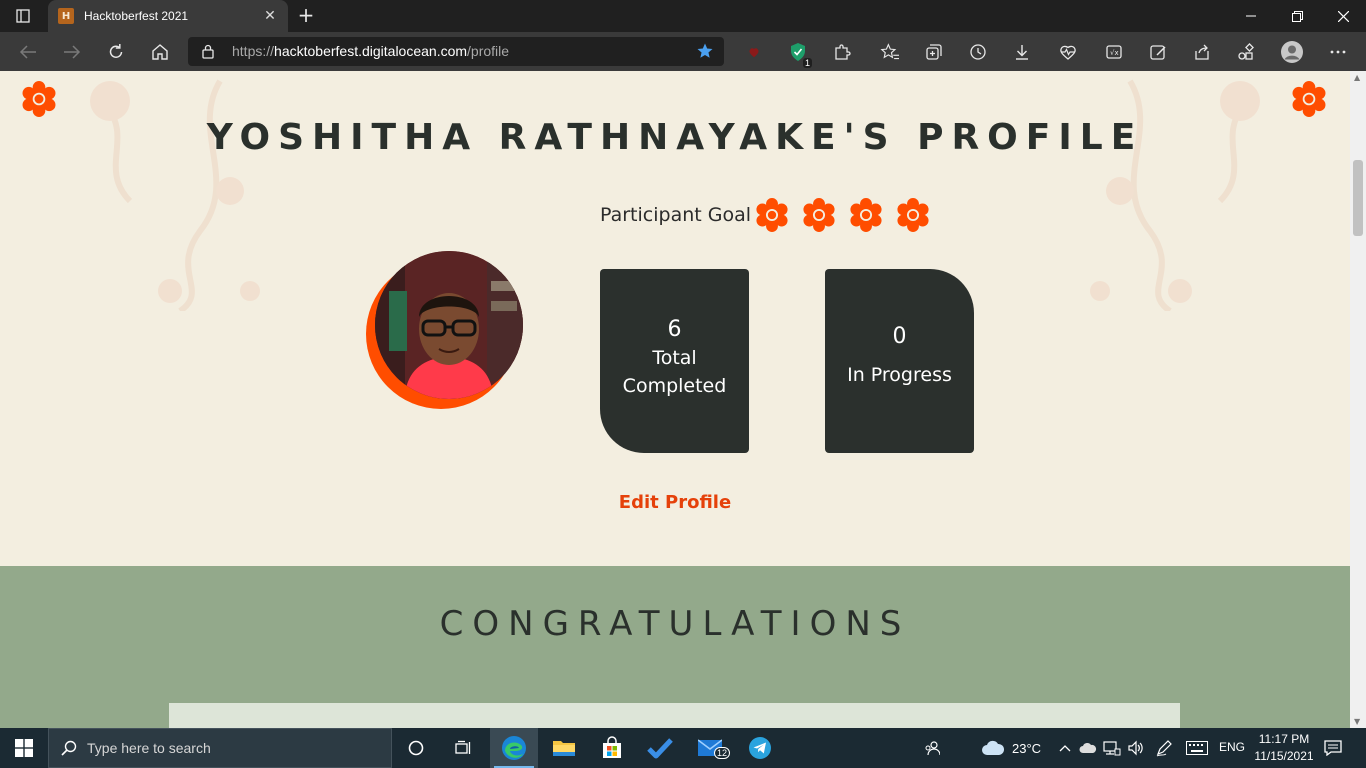 This screenshot has height=768, width=1366. Describe the element at coordinates (1065, 748) in the screenshot. I see `show-hidden-icons-button` at that location.